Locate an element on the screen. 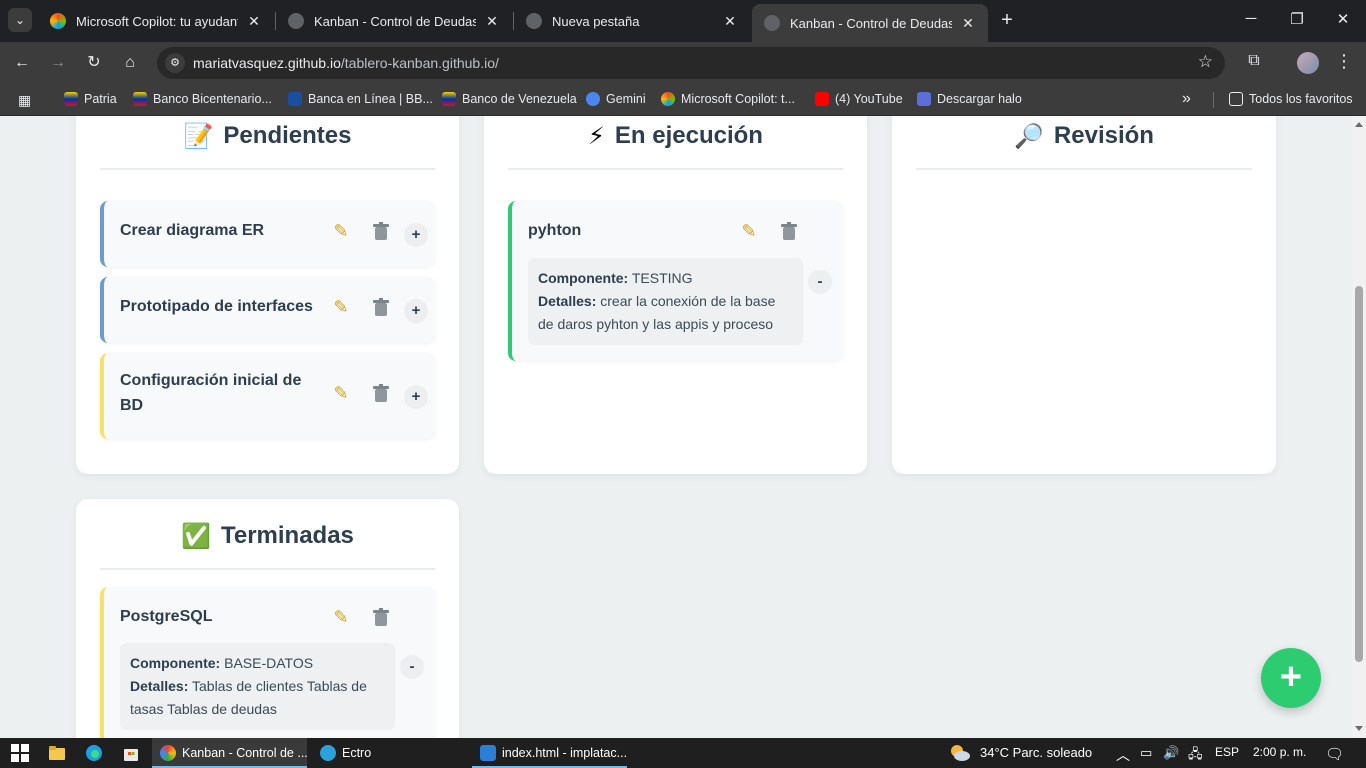 The image size is (1366, 768). chrome-icon is located at coordinates (534, 21).